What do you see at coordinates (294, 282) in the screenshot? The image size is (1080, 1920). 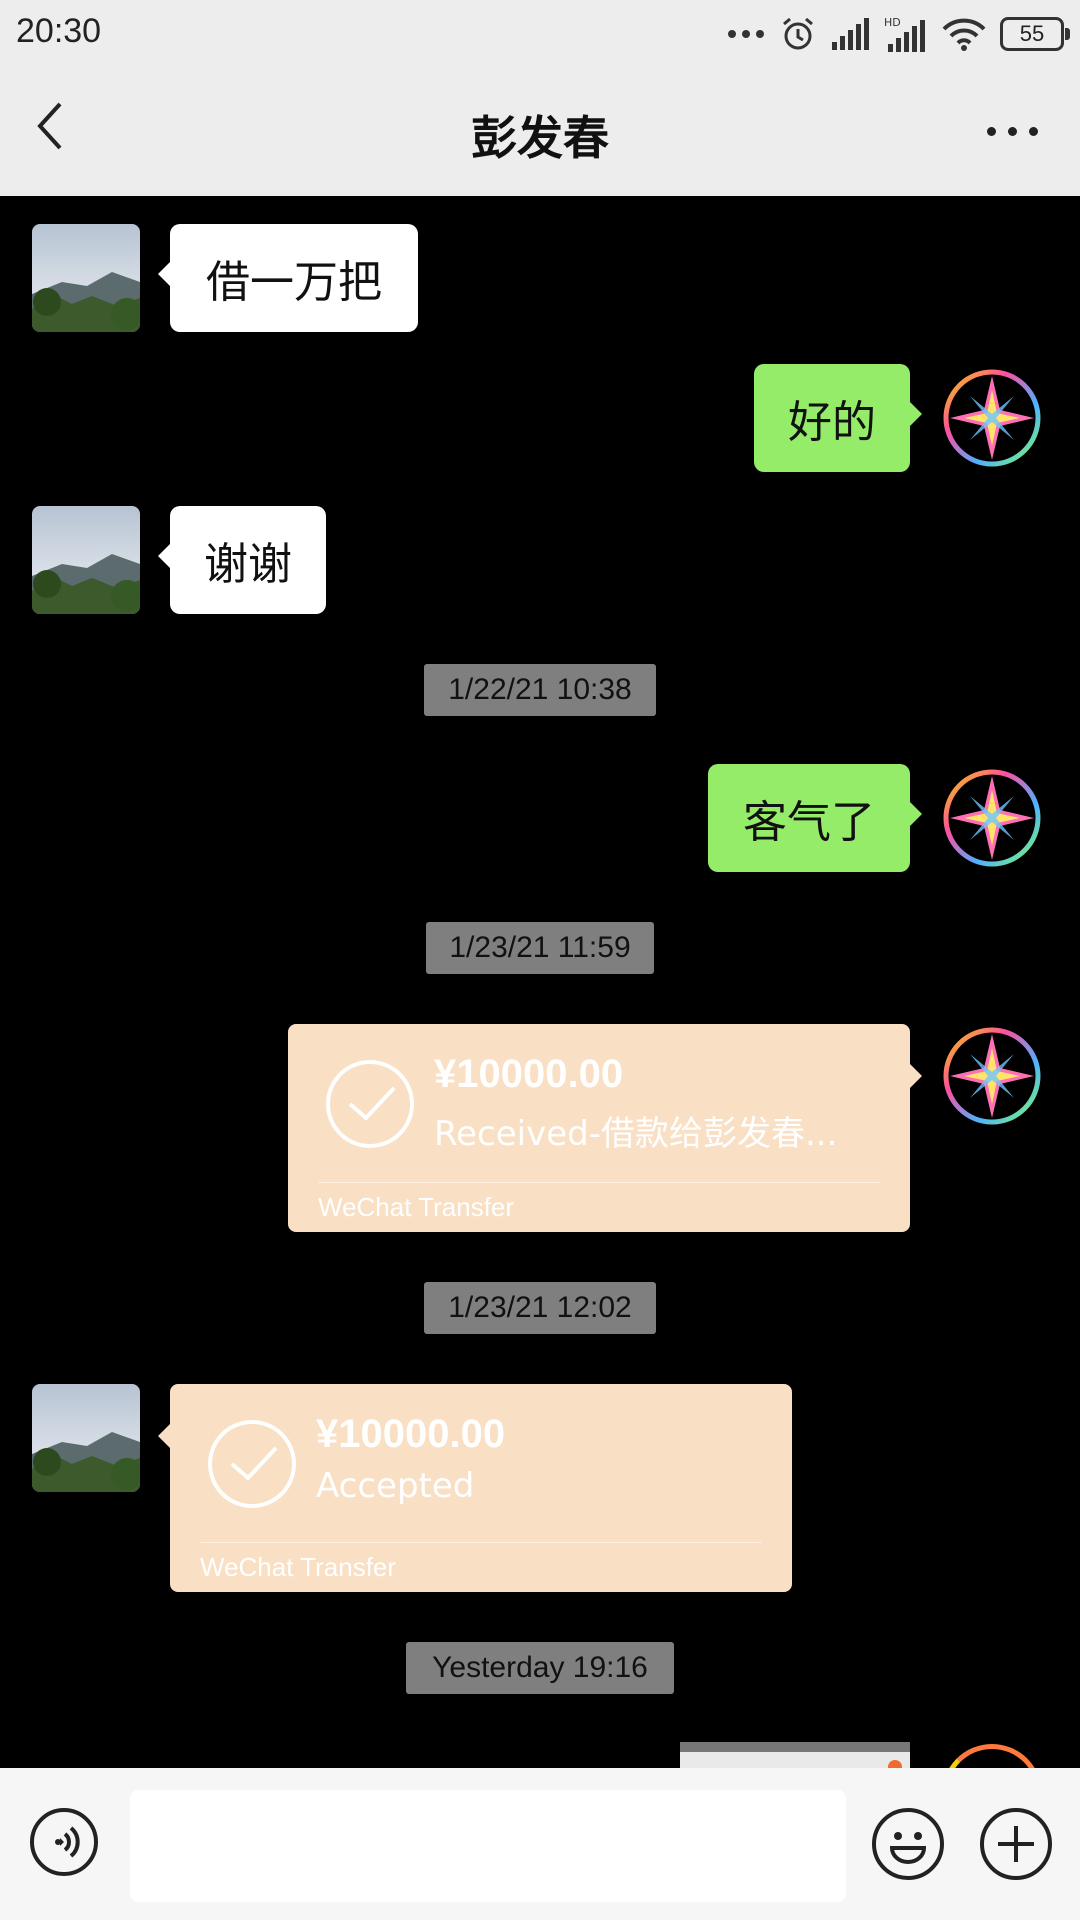 I see `message-text: 借一万把` at bounding box center [294, 282].